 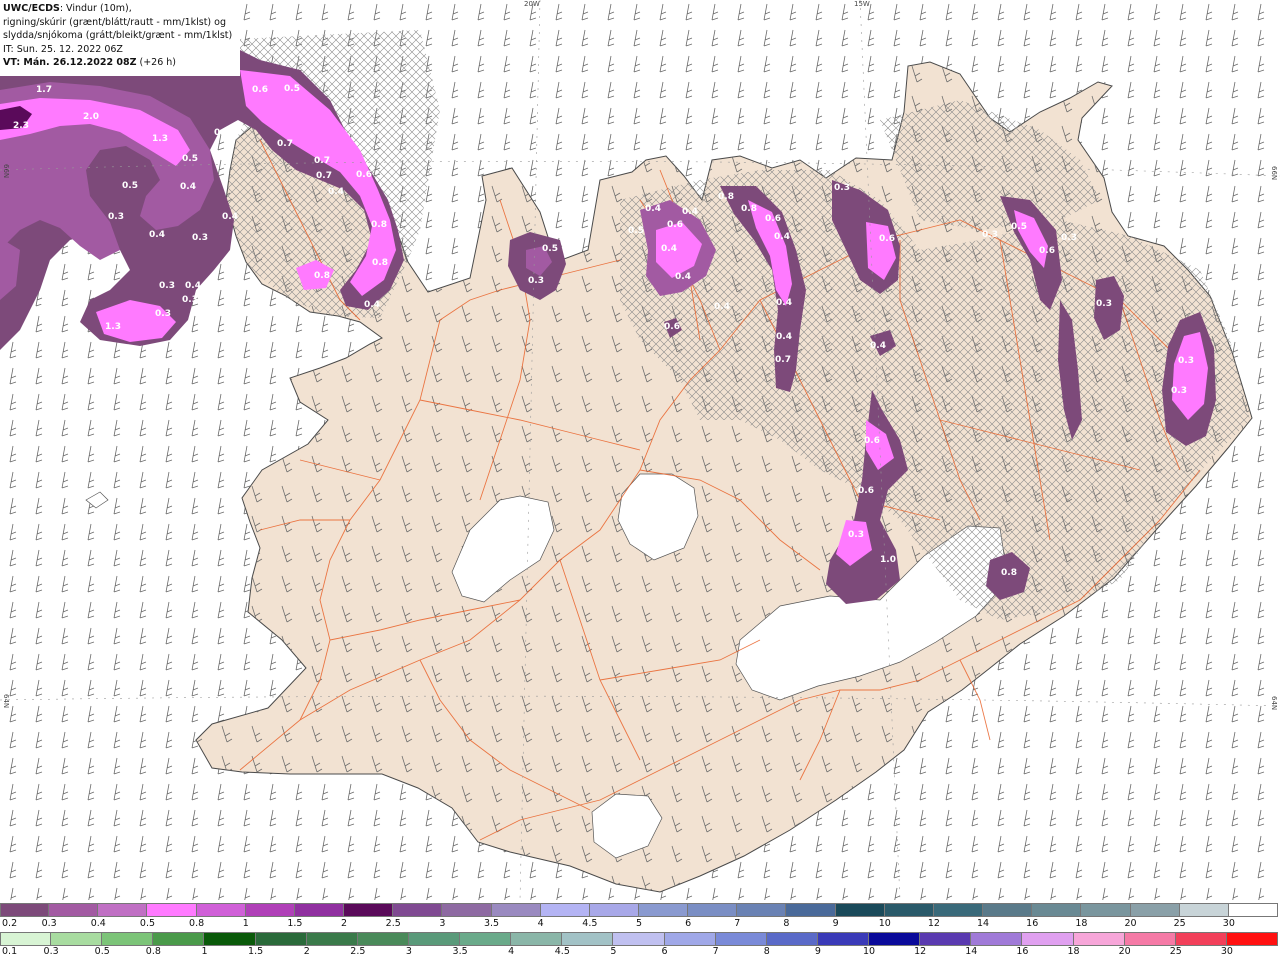 What do you see at coordinates (95, 8) in the screenshot?
I see `product-title: : Vindur (10m),` at bounding box center [95, 8].